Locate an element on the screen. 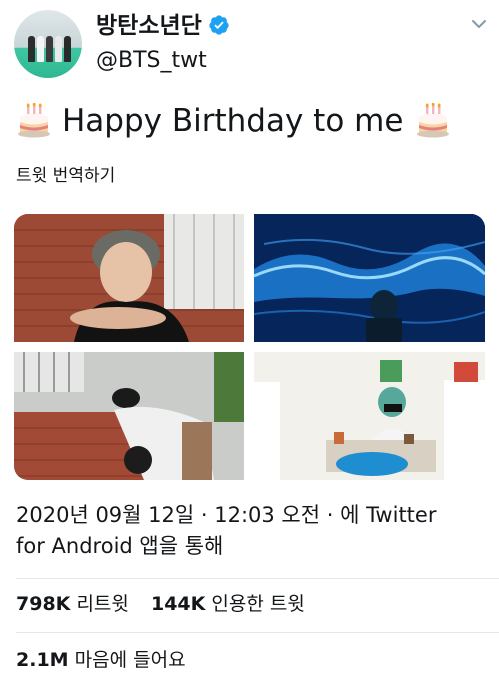 This screenshot has width=499, height=682. like-count: 2.1M is located at coordinates (42, 660).